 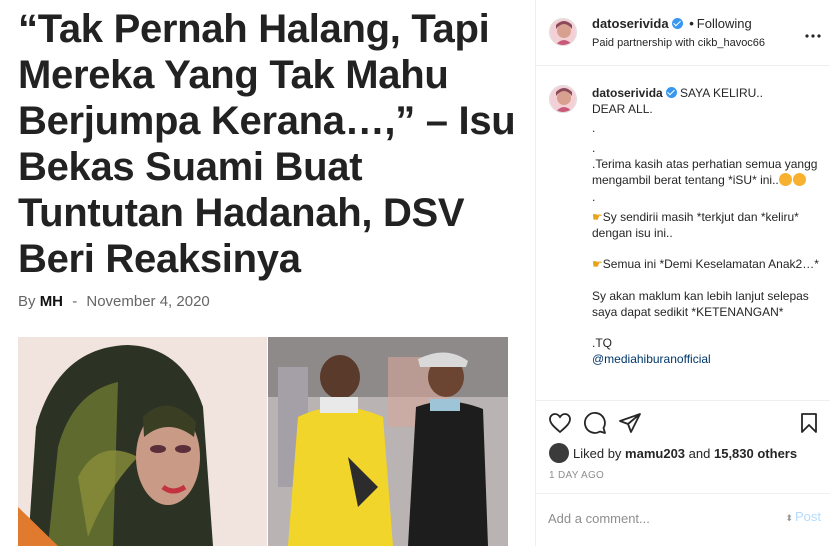 I want to click on liker-avatar, so click(x=559, y=453).